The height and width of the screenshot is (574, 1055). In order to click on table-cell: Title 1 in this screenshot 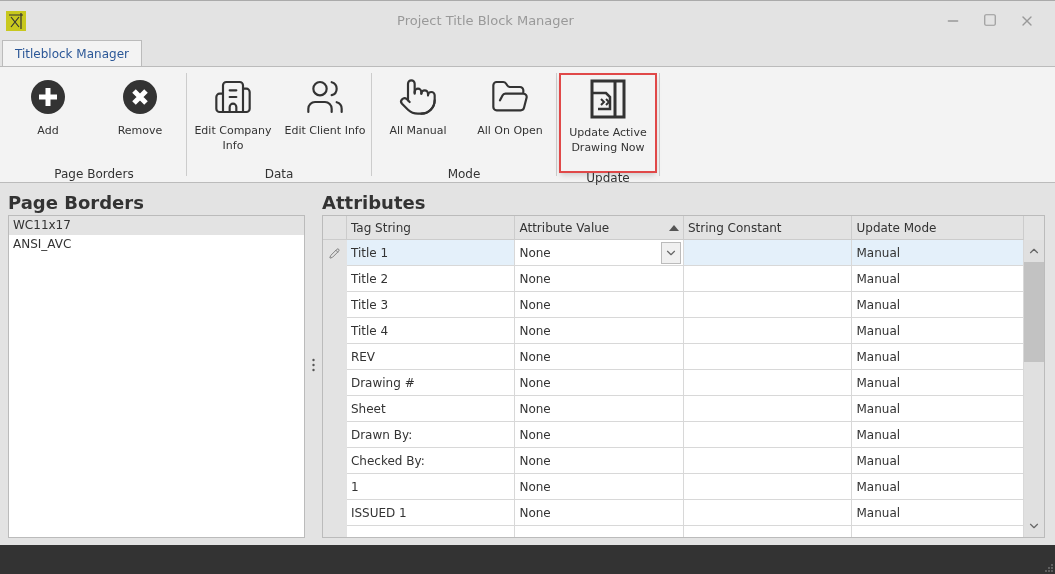, I will do `click(431, 253)`.